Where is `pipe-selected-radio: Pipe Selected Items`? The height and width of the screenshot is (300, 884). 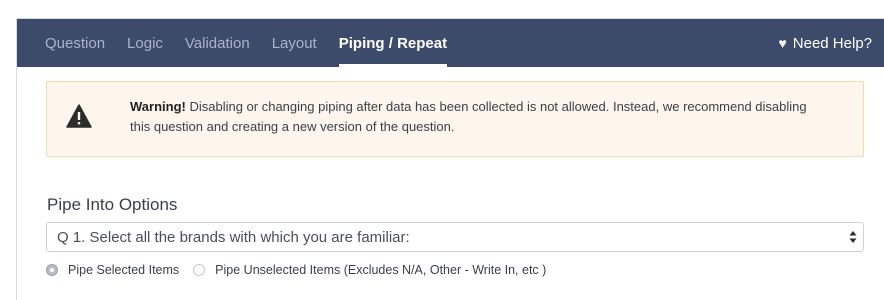
pipe-selected-radio: Pipe Selected Items is located at coordinates (112, 270).